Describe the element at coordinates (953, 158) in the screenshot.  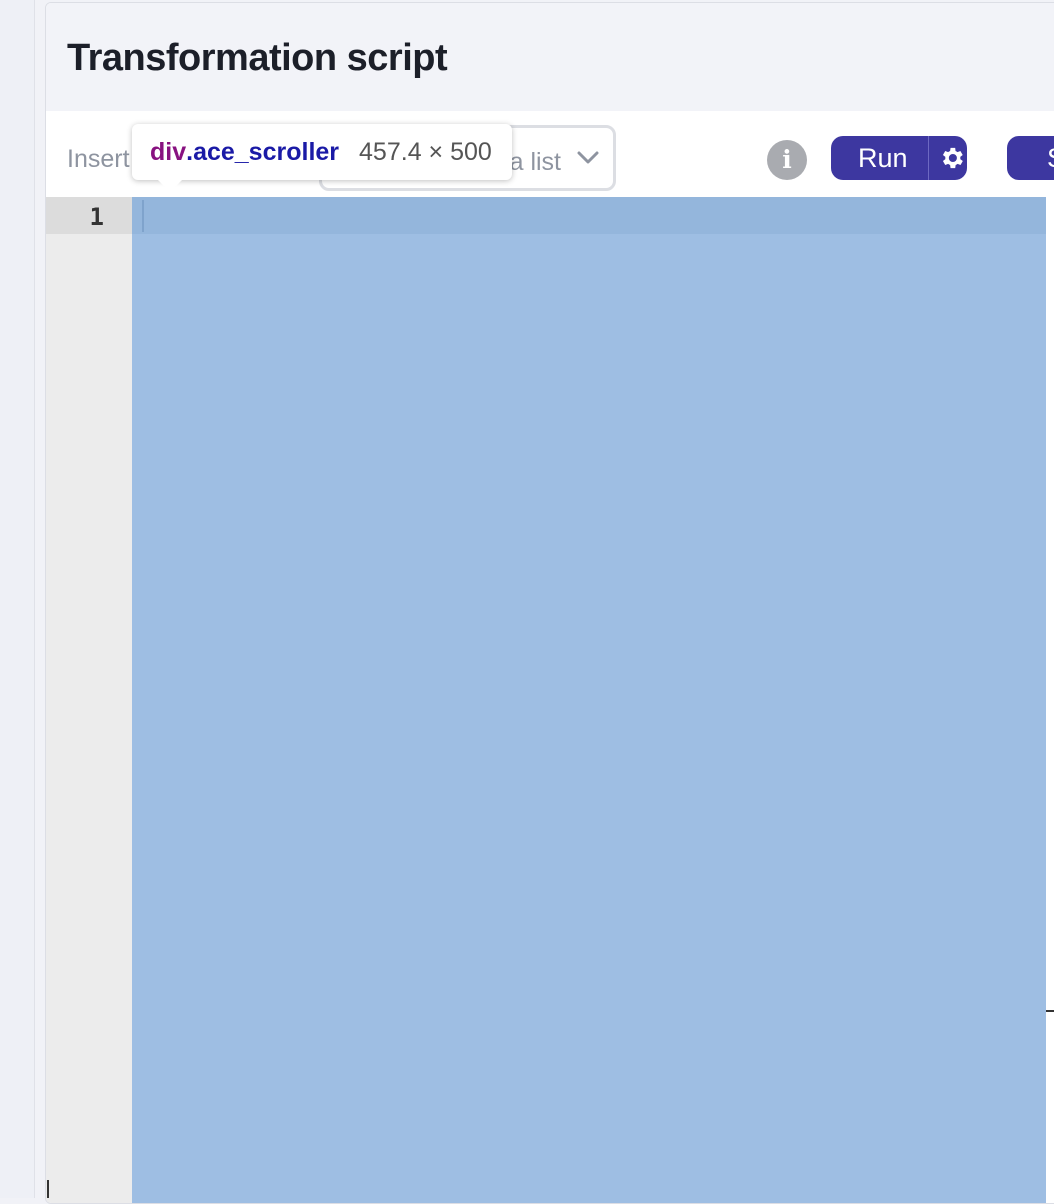
I see `gear-icon` at that location.